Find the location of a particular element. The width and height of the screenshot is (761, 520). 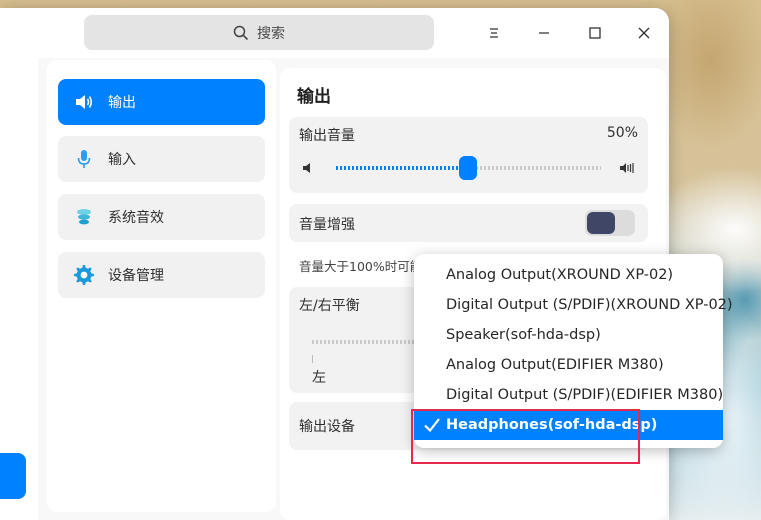

nav-item-label: 系统音效 is located at coordinates (136, 218).